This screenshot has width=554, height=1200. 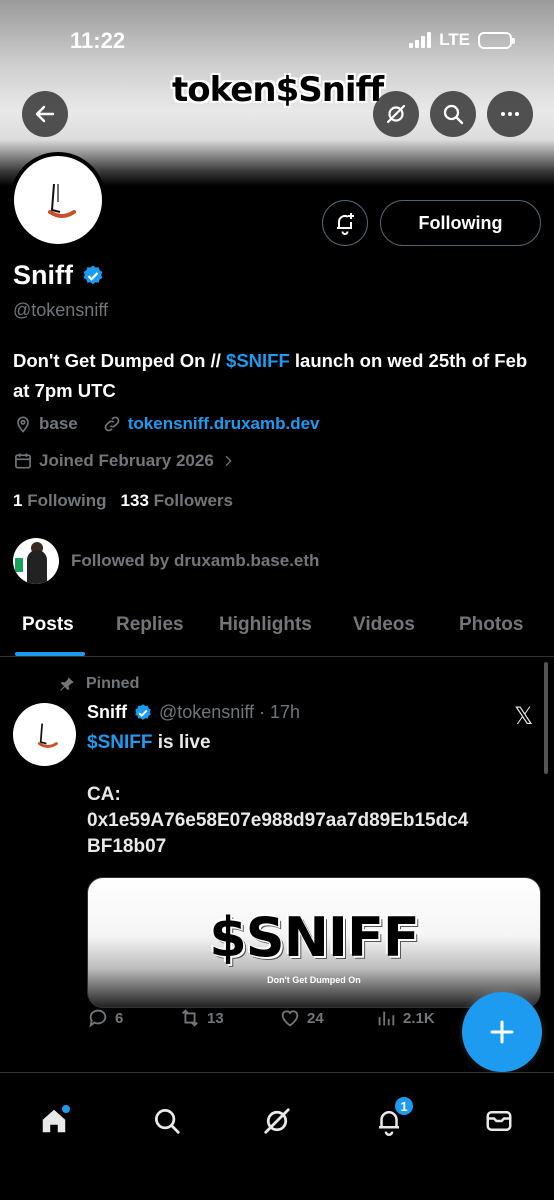 What do you see at coordinates (150, 625) in the screenshot?
I see `tab-replies: Replies` at bounding box center [150, 625].